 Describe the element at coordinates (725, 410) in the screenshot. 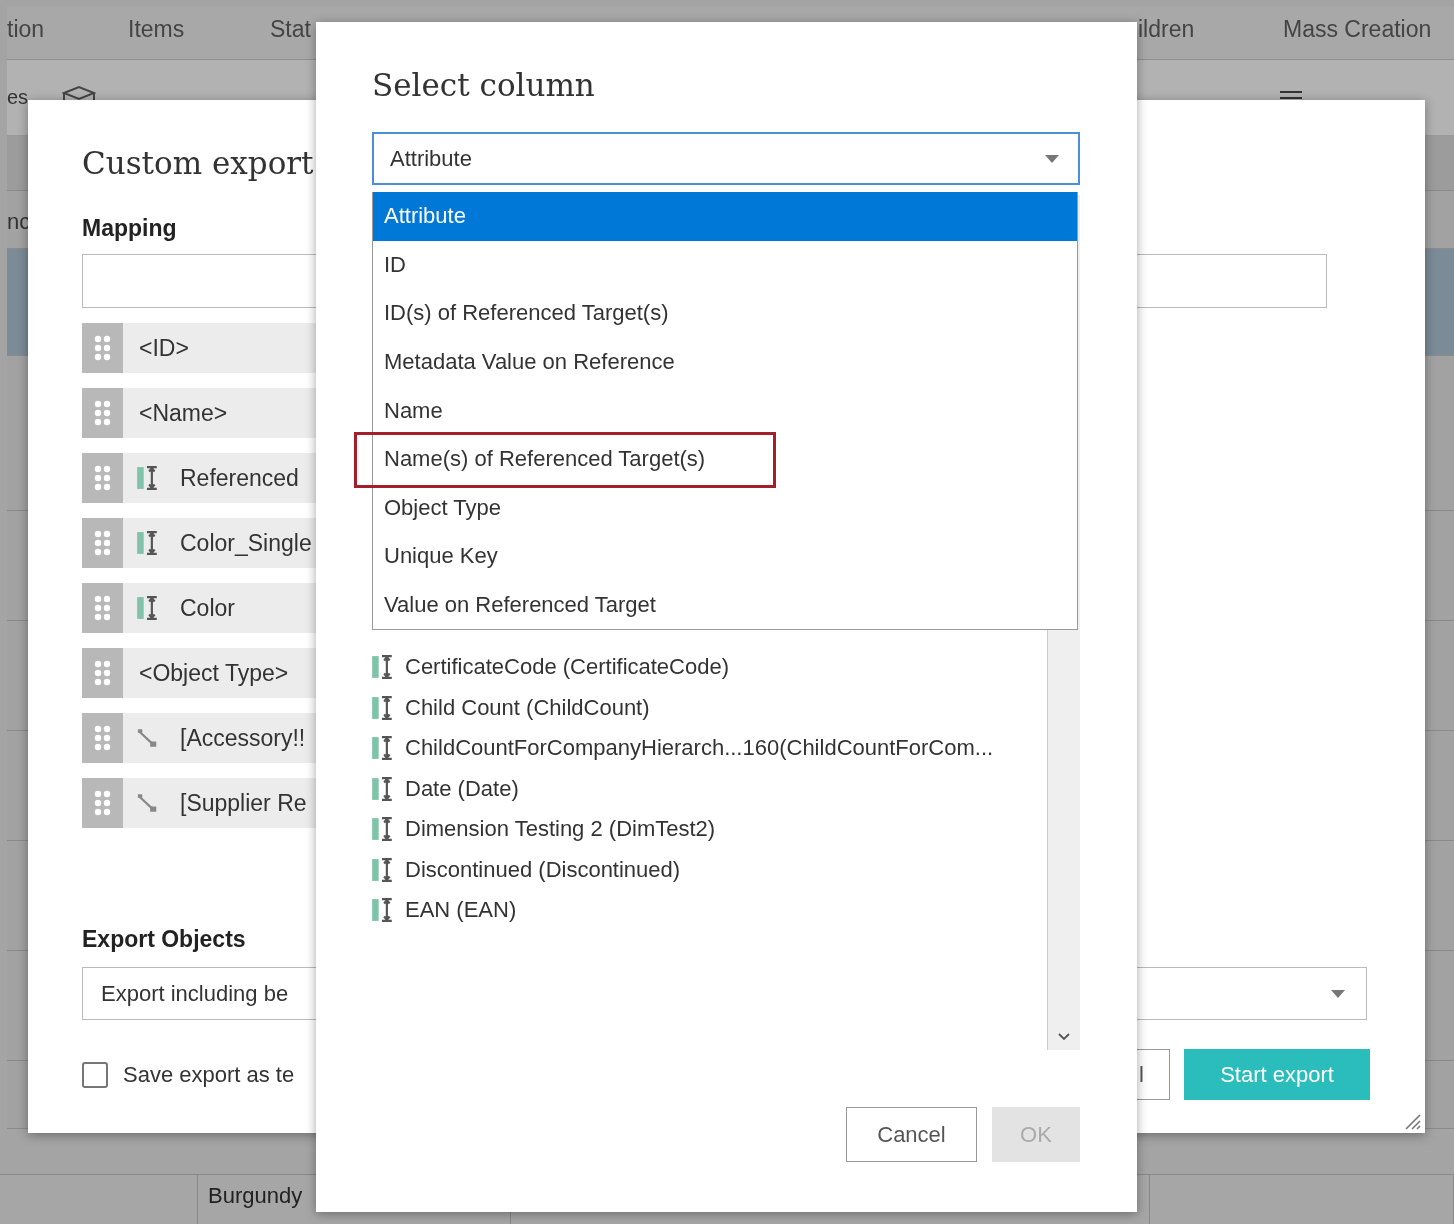

I see `dropdown-option: Name` at that location.